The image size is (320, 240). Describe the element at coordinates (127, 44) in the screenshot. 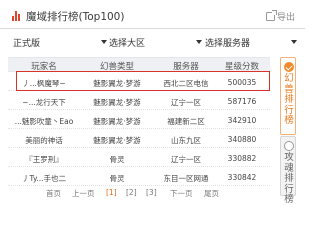

I see `region-select-value: 选择大区` at that location.